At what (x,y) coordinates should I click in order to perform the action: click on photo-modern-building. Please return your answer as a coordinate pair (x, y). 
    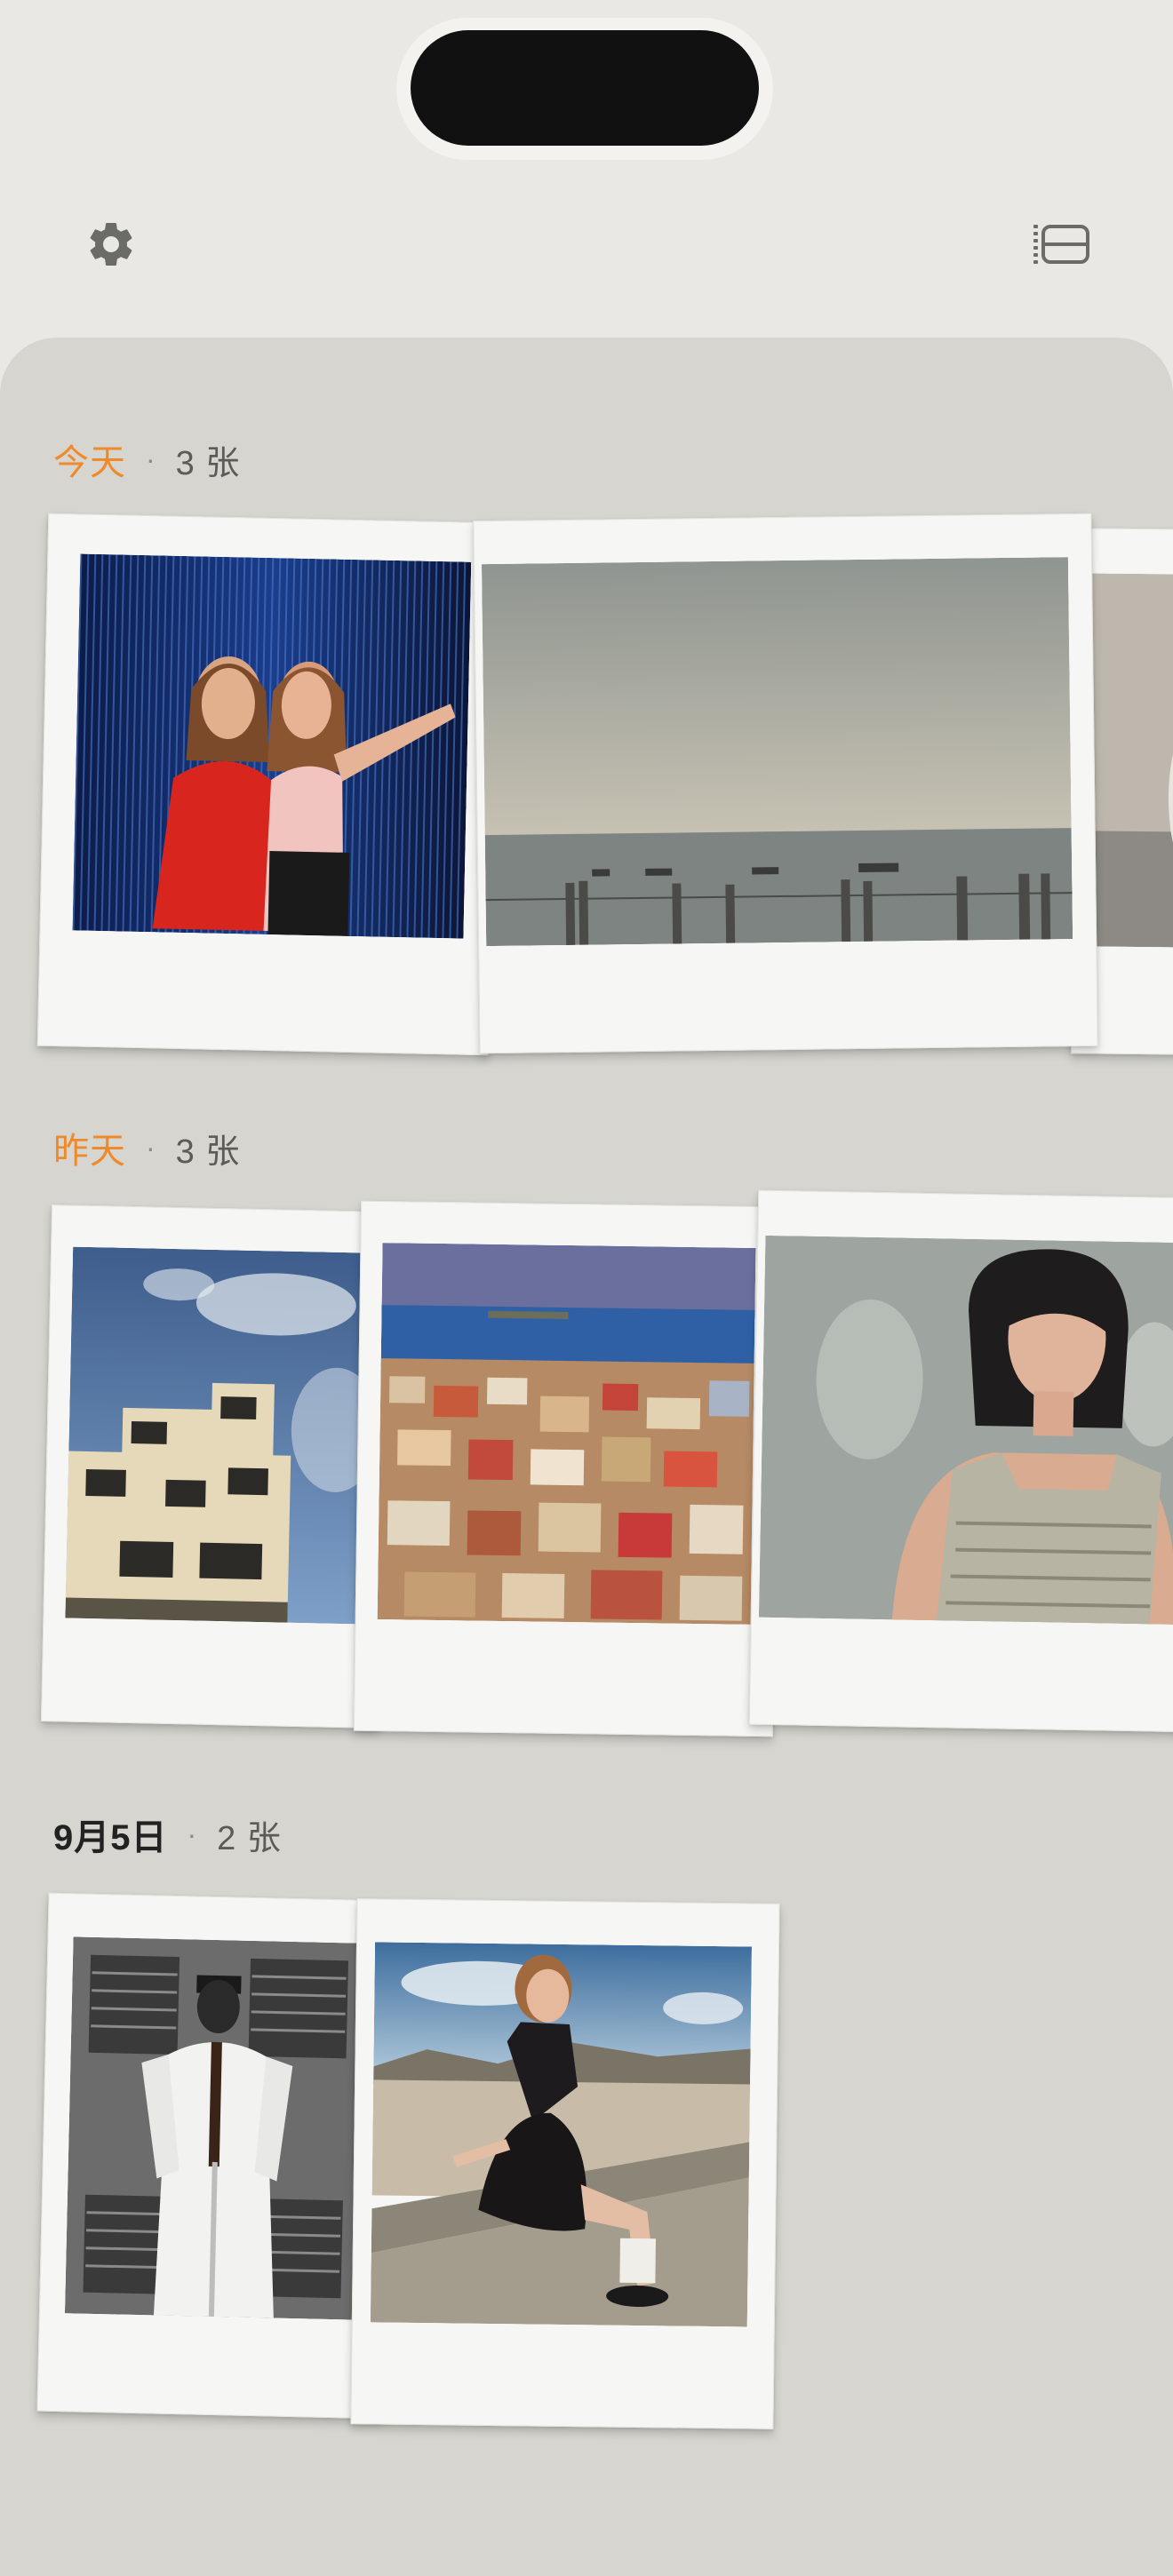
    Looking at the image, I should click on (216, 1435).